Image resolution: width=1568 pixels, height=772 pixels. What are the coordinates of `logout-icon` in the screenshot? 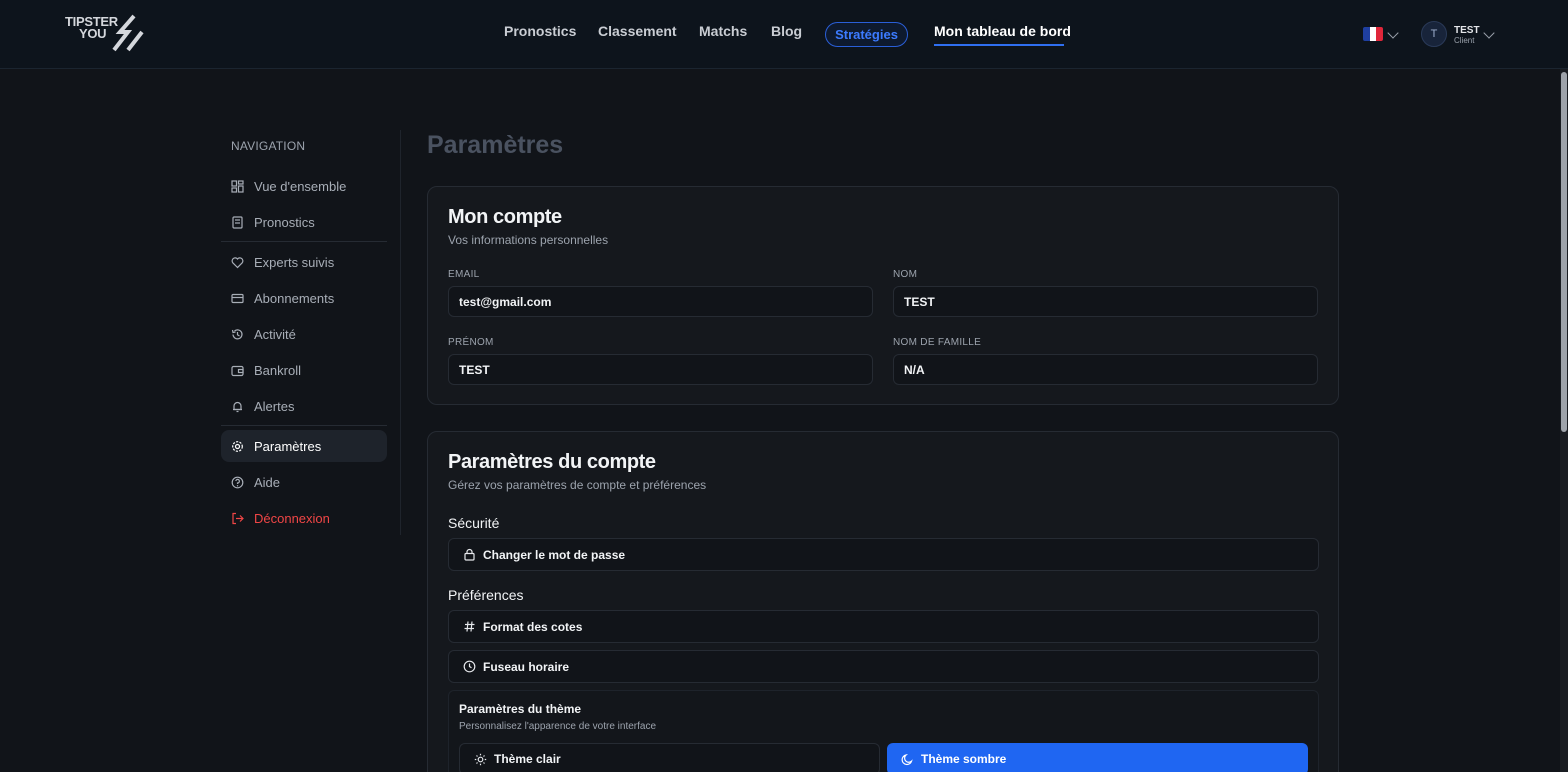 It's located at (237, 518).